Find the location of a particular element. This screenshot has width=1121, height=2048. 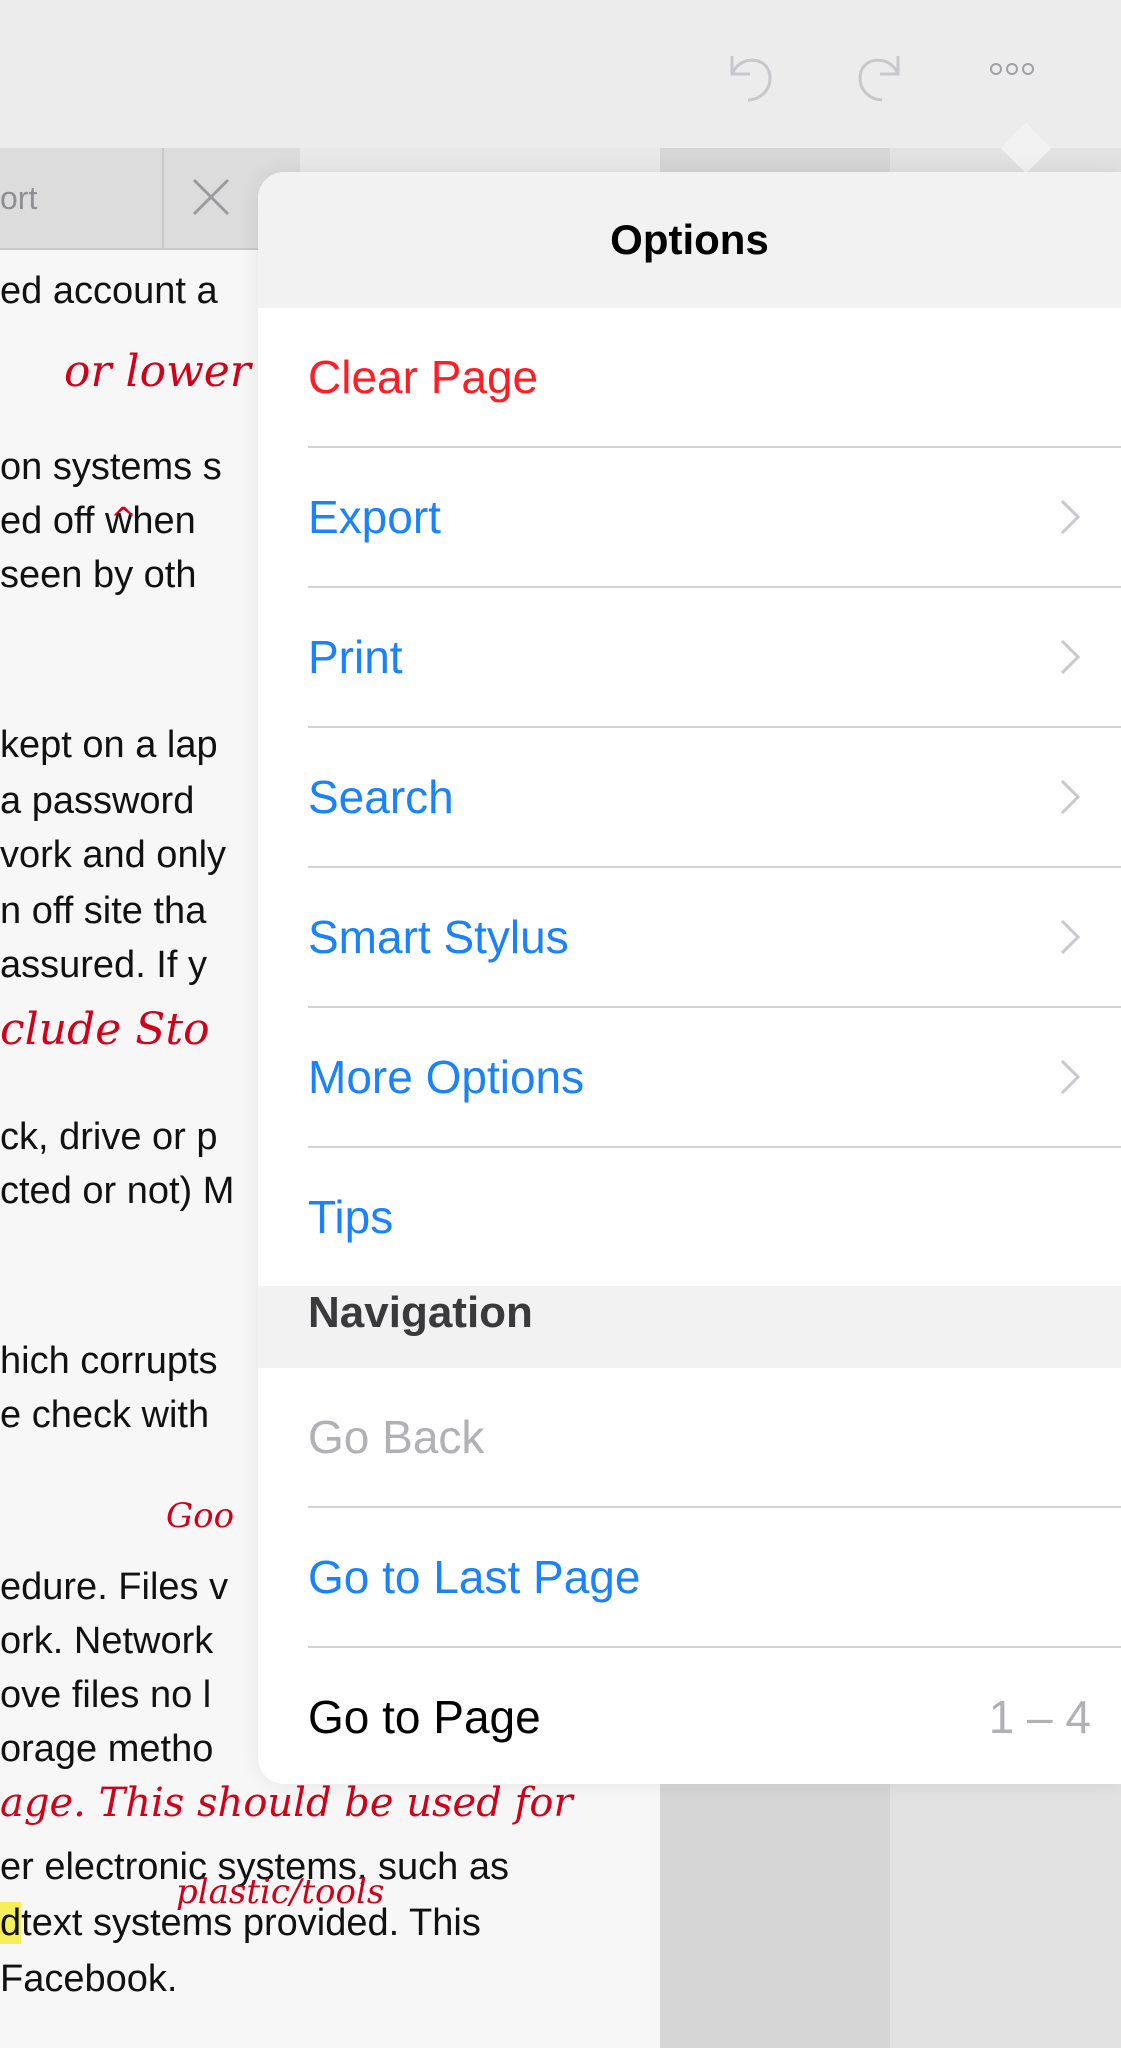

nav-go-back: Go Back is located at coordinates (714, 1438).